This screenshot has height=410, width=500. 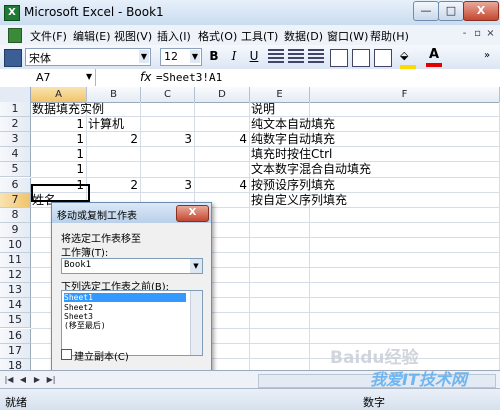 What do you see at coordinates (15, 155) in the screenshot?
I see `row-header-4: 4` at bounding box center [15, 155].